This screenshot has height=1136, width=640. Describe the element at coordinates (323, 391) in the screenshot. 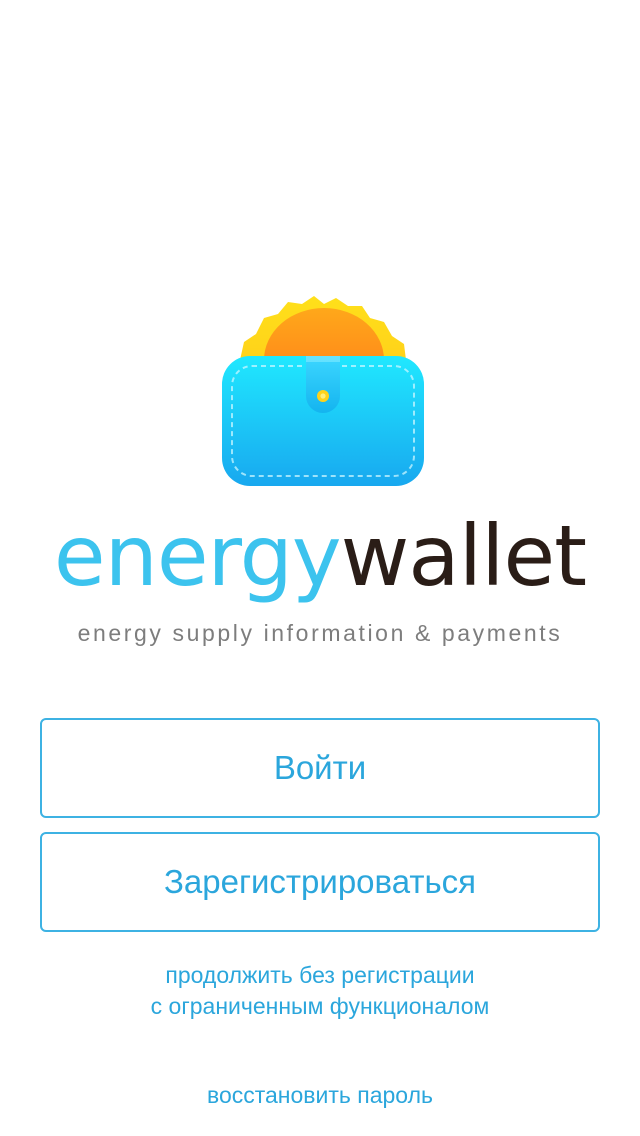

I see `sun-wallet-icon` at that location.